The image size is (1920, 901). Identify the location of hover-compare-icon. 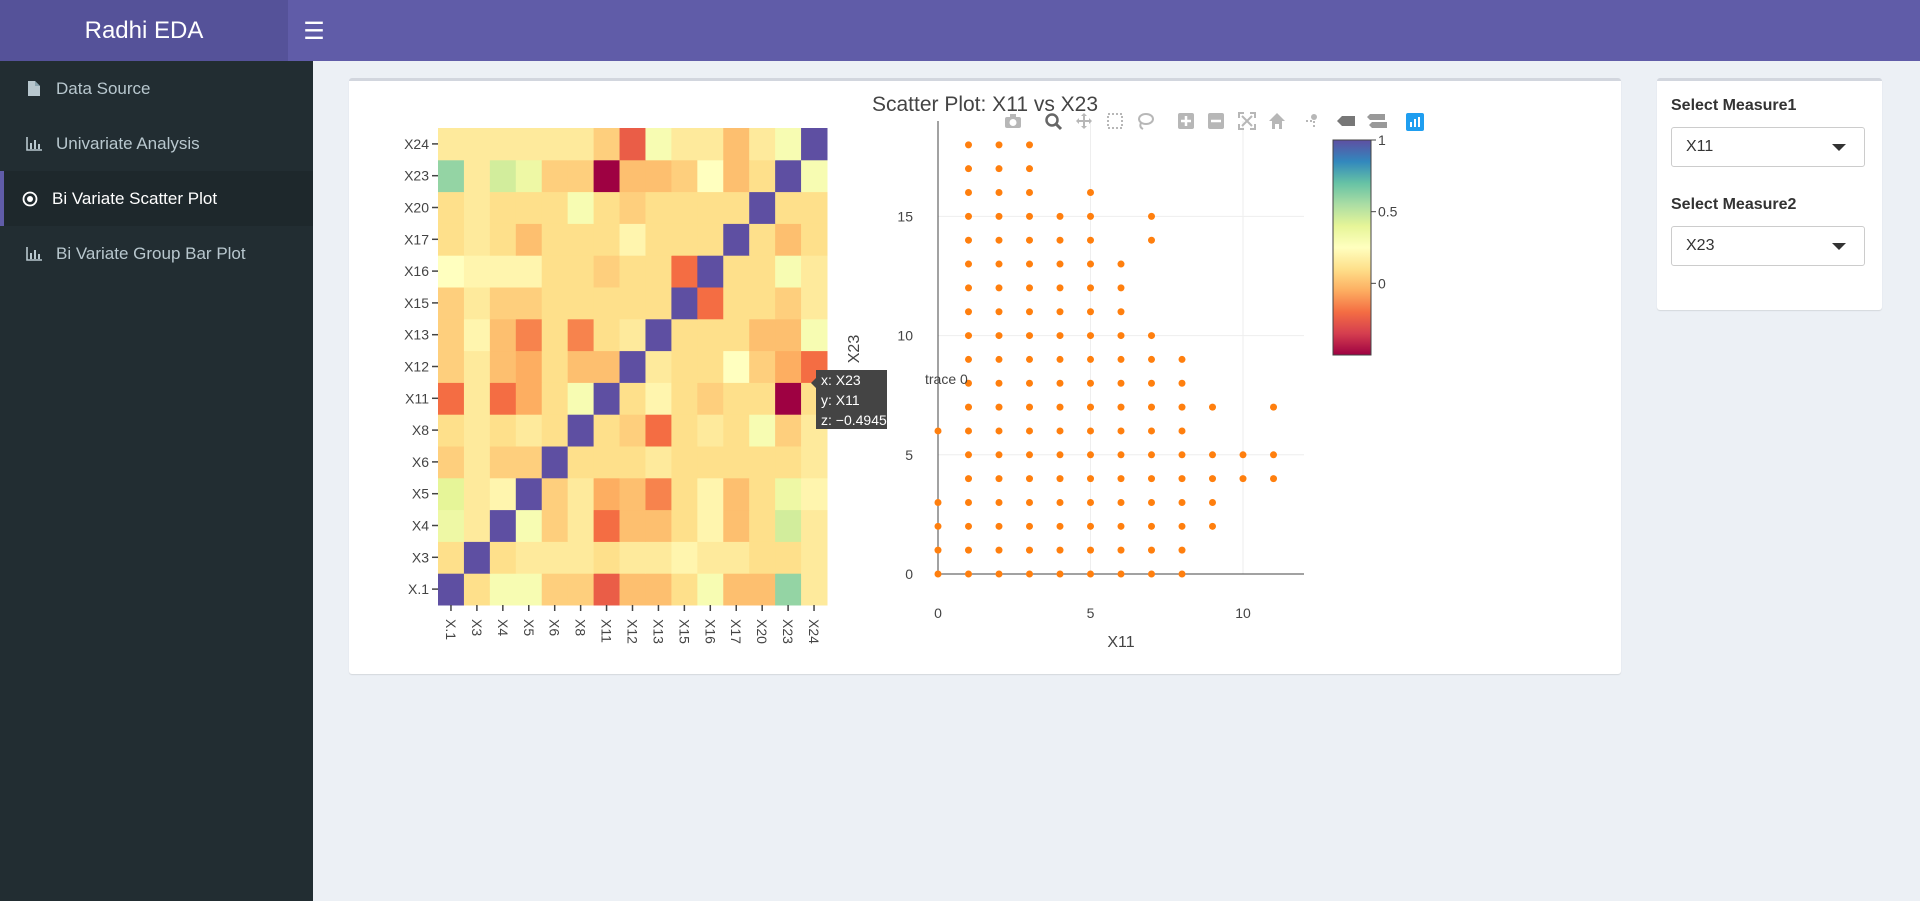
(1377, 121).